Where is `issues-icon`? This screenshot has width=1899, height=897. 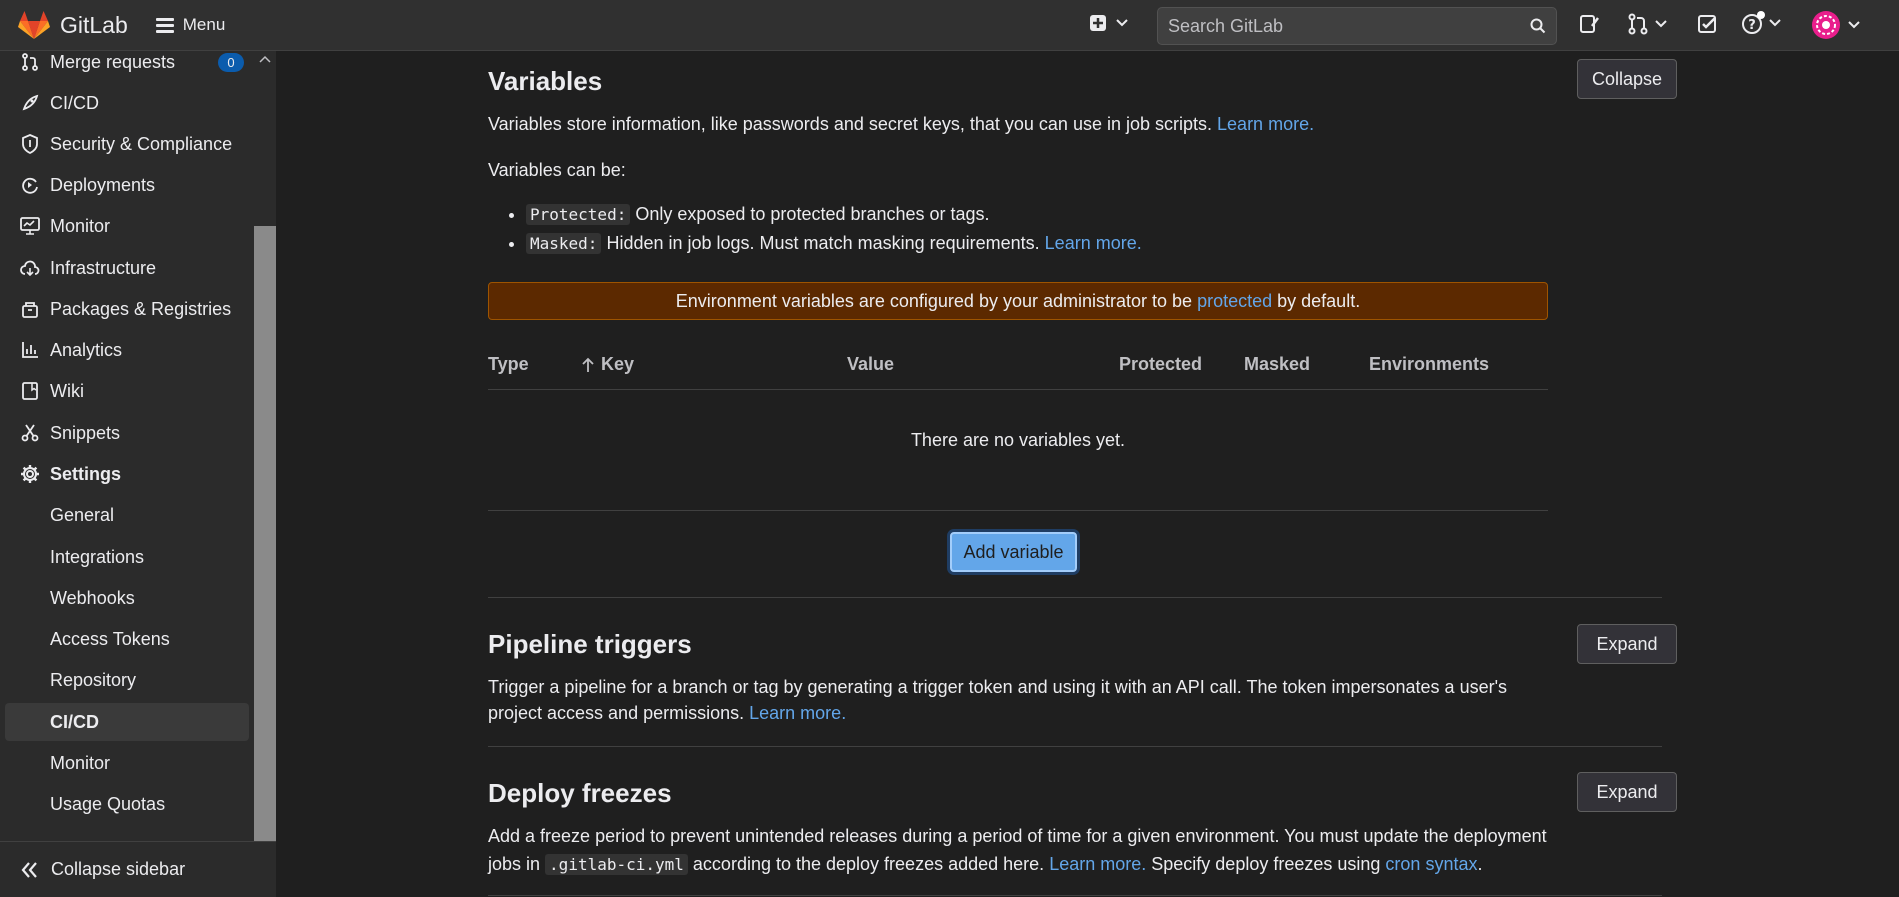 issues-icon is located at coordinates (1590, 24).